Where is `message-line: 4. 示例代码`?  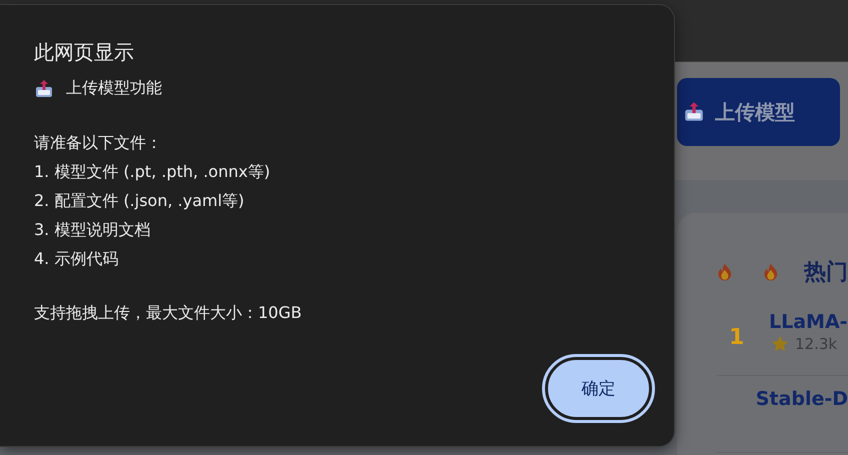 message-line: 4. 示例代码 is located at coordinates (77, 259).